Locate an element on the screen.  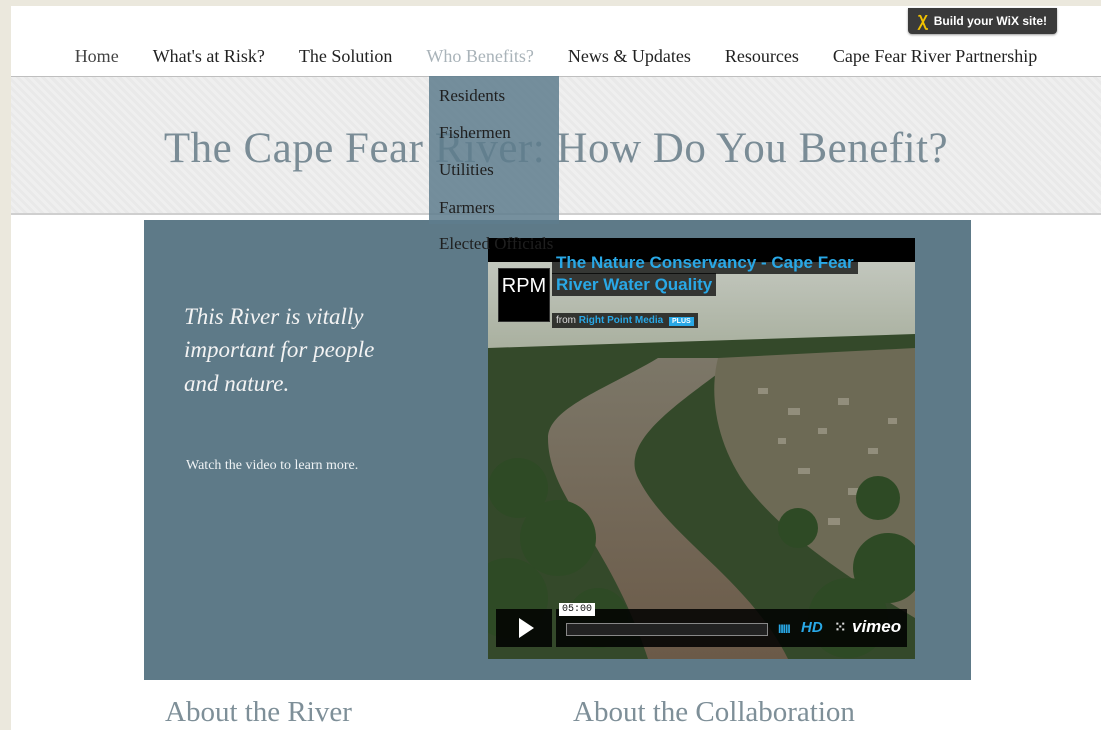
nav-item-partnership: Cape Fear River Partnership is located at coordinates (935, 56).